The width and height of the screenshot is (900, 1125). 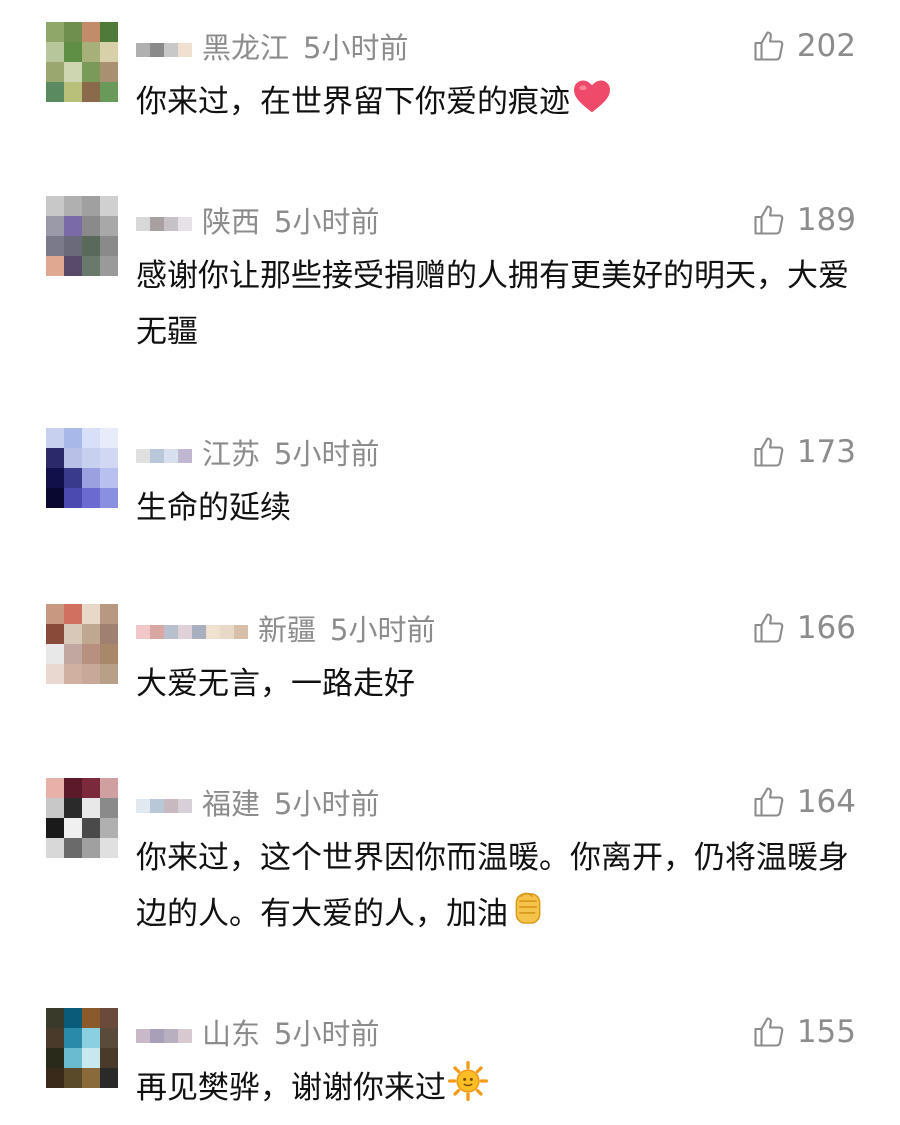 I want to click on comment-meta: 福建 5小时前, so click(x=257, y=802).